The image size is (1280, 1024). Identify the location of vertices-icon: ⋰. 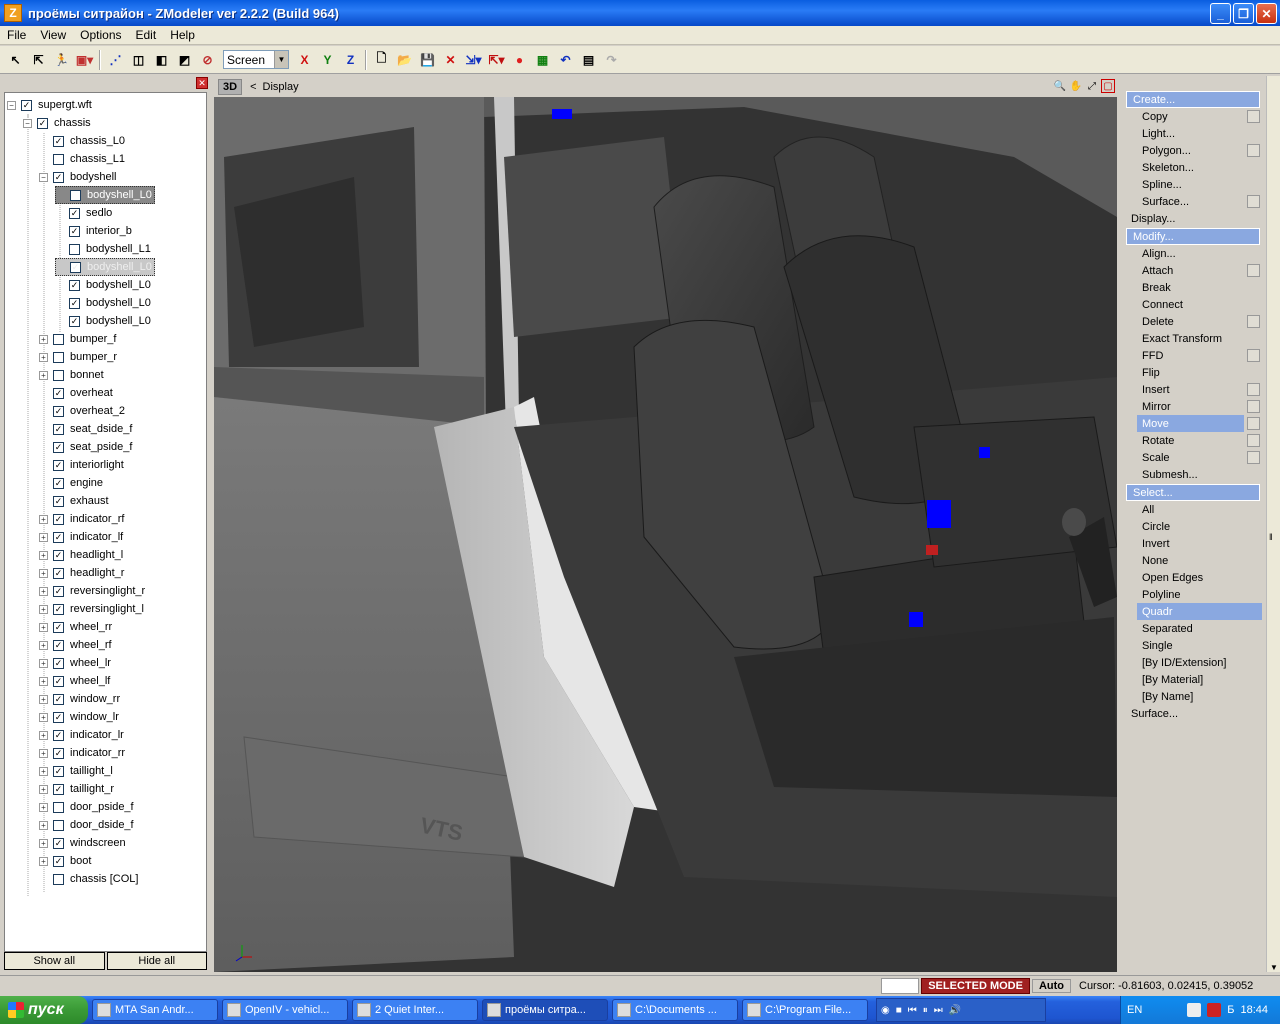
(115, 59).